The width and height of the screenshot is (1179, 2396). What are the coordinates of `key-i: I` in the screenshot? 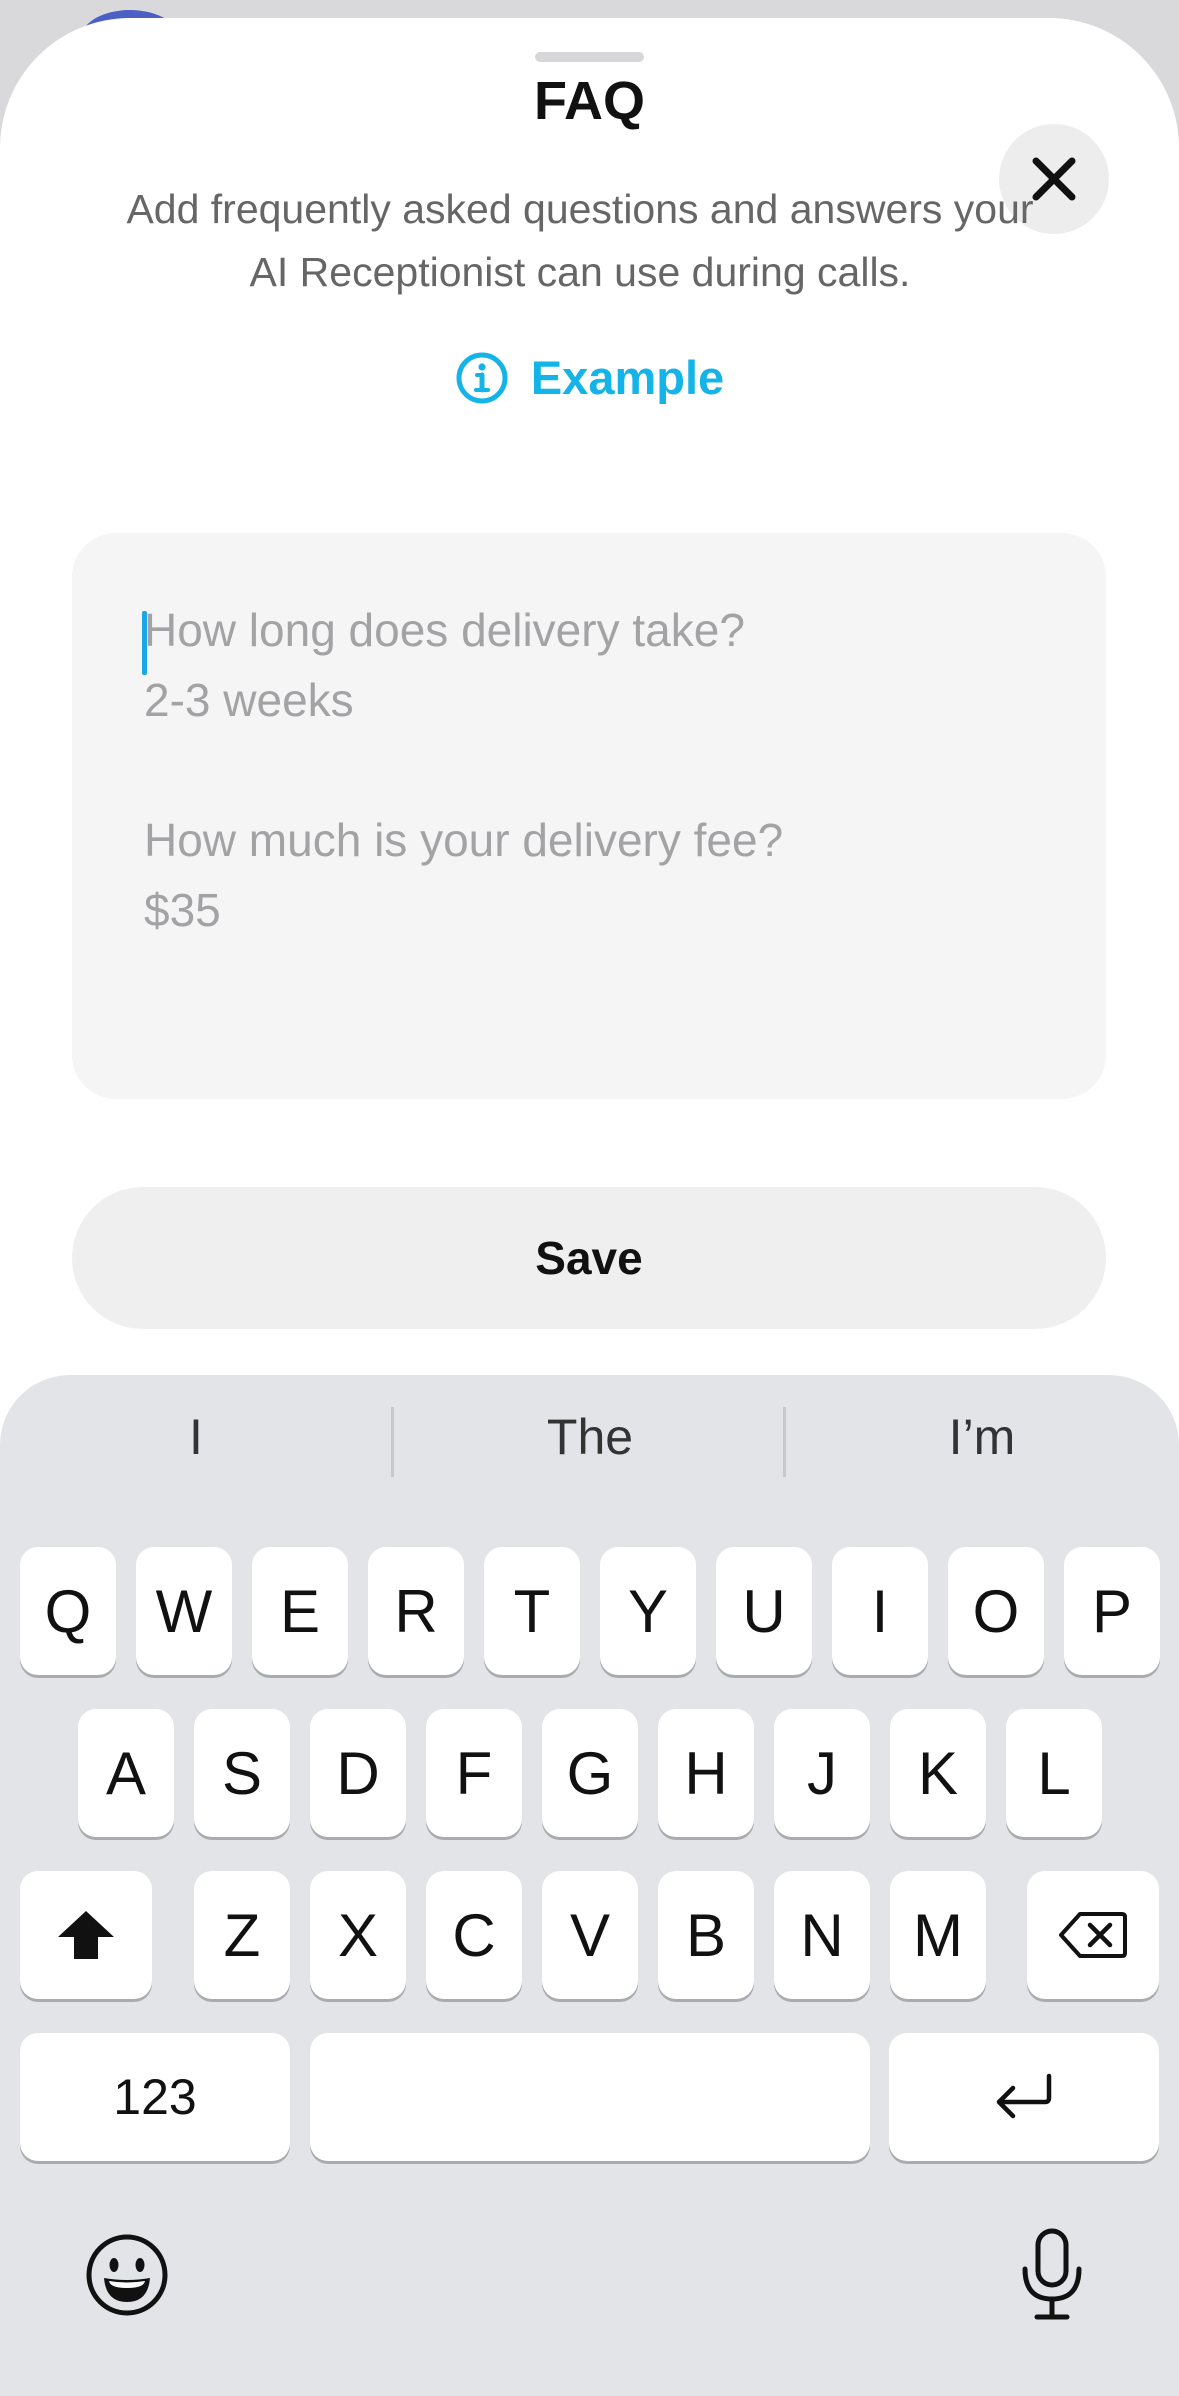 It's located at (880, 1611).